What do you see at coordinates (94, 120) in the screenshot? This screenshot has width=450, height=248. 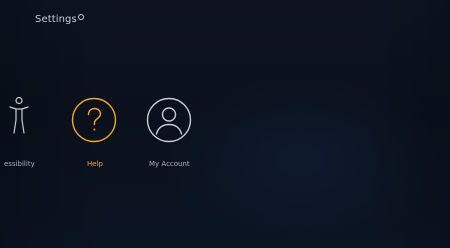 I see `help-icon` at bounding box center [94, 120].